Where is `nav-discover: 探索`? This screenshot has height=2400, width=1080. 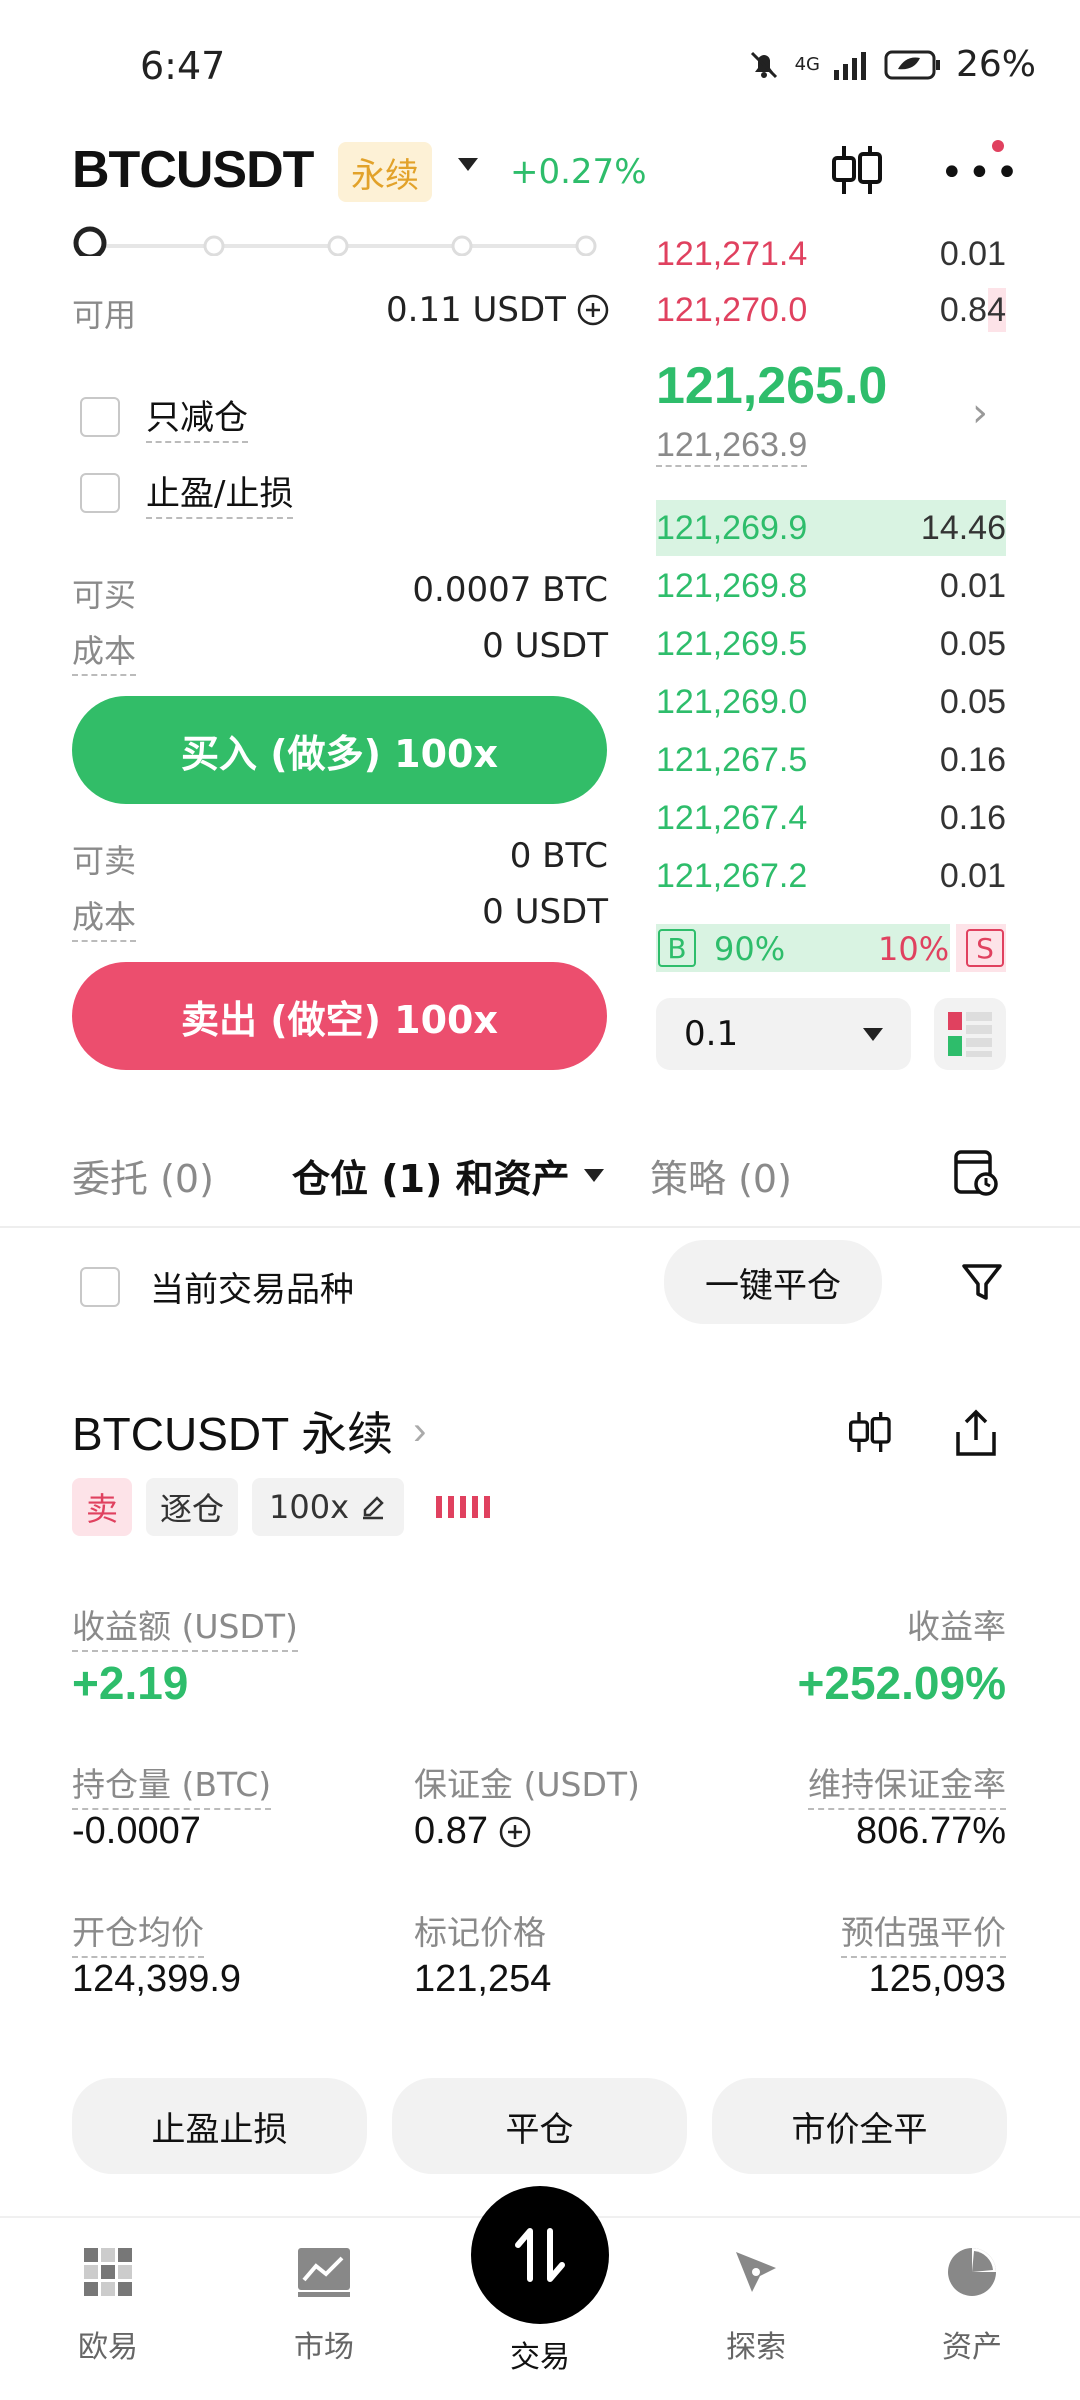
nav-discover: 探索 is located at coordinates (756, 2306).